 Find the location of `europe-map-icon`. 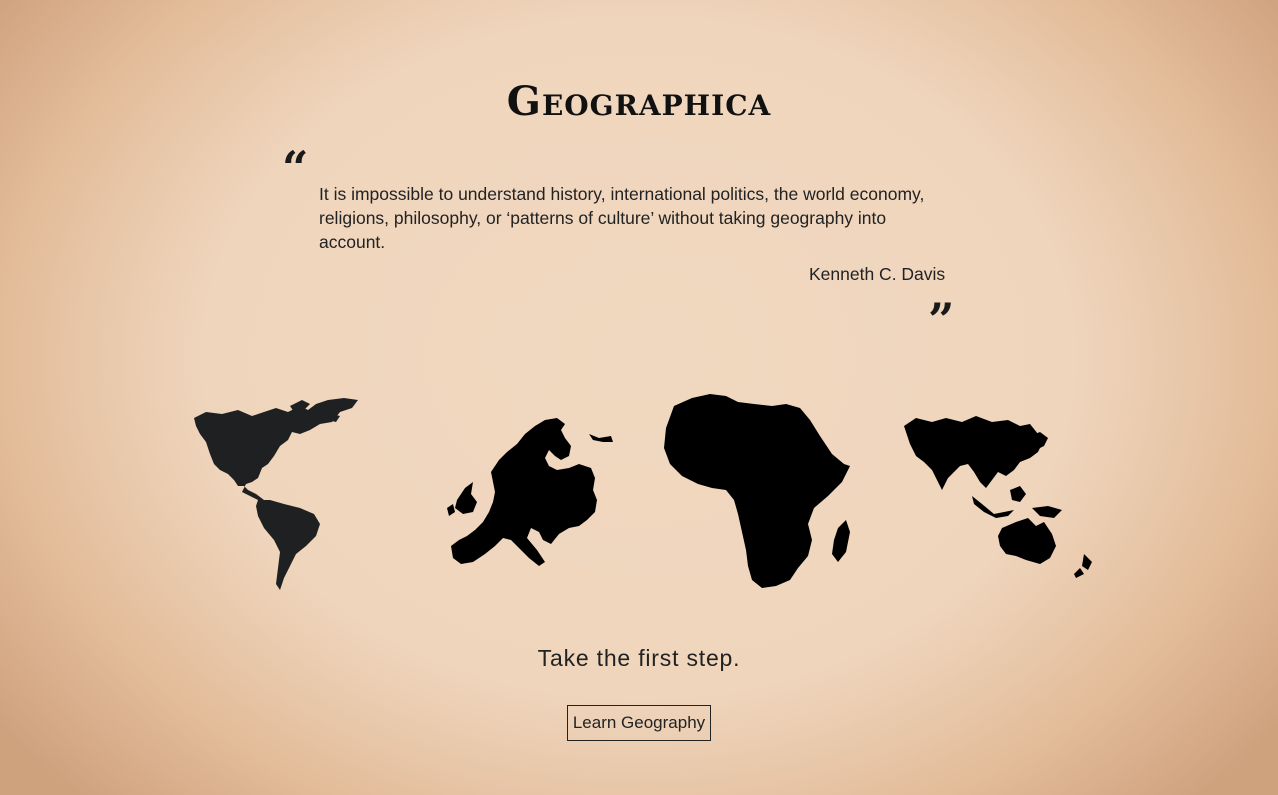

europe-map-icon is located at coordinates (530, 492).